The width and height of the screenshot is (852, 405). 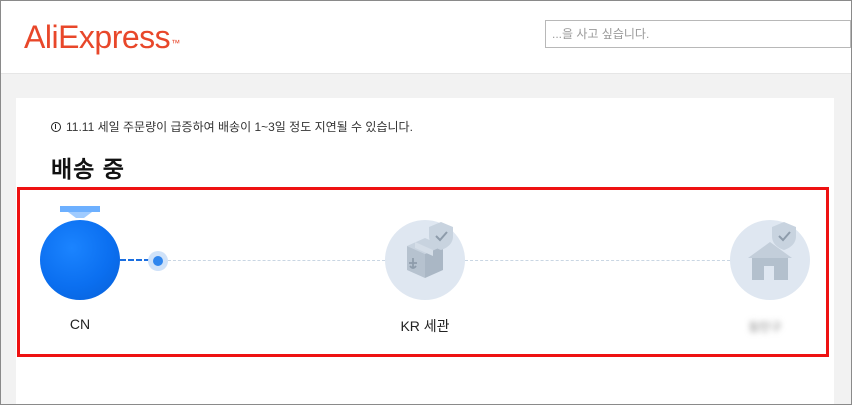 What do you see at coordinates (847, 34) in the screenshot?
I see `search-button` at bounding box center [847, 34].